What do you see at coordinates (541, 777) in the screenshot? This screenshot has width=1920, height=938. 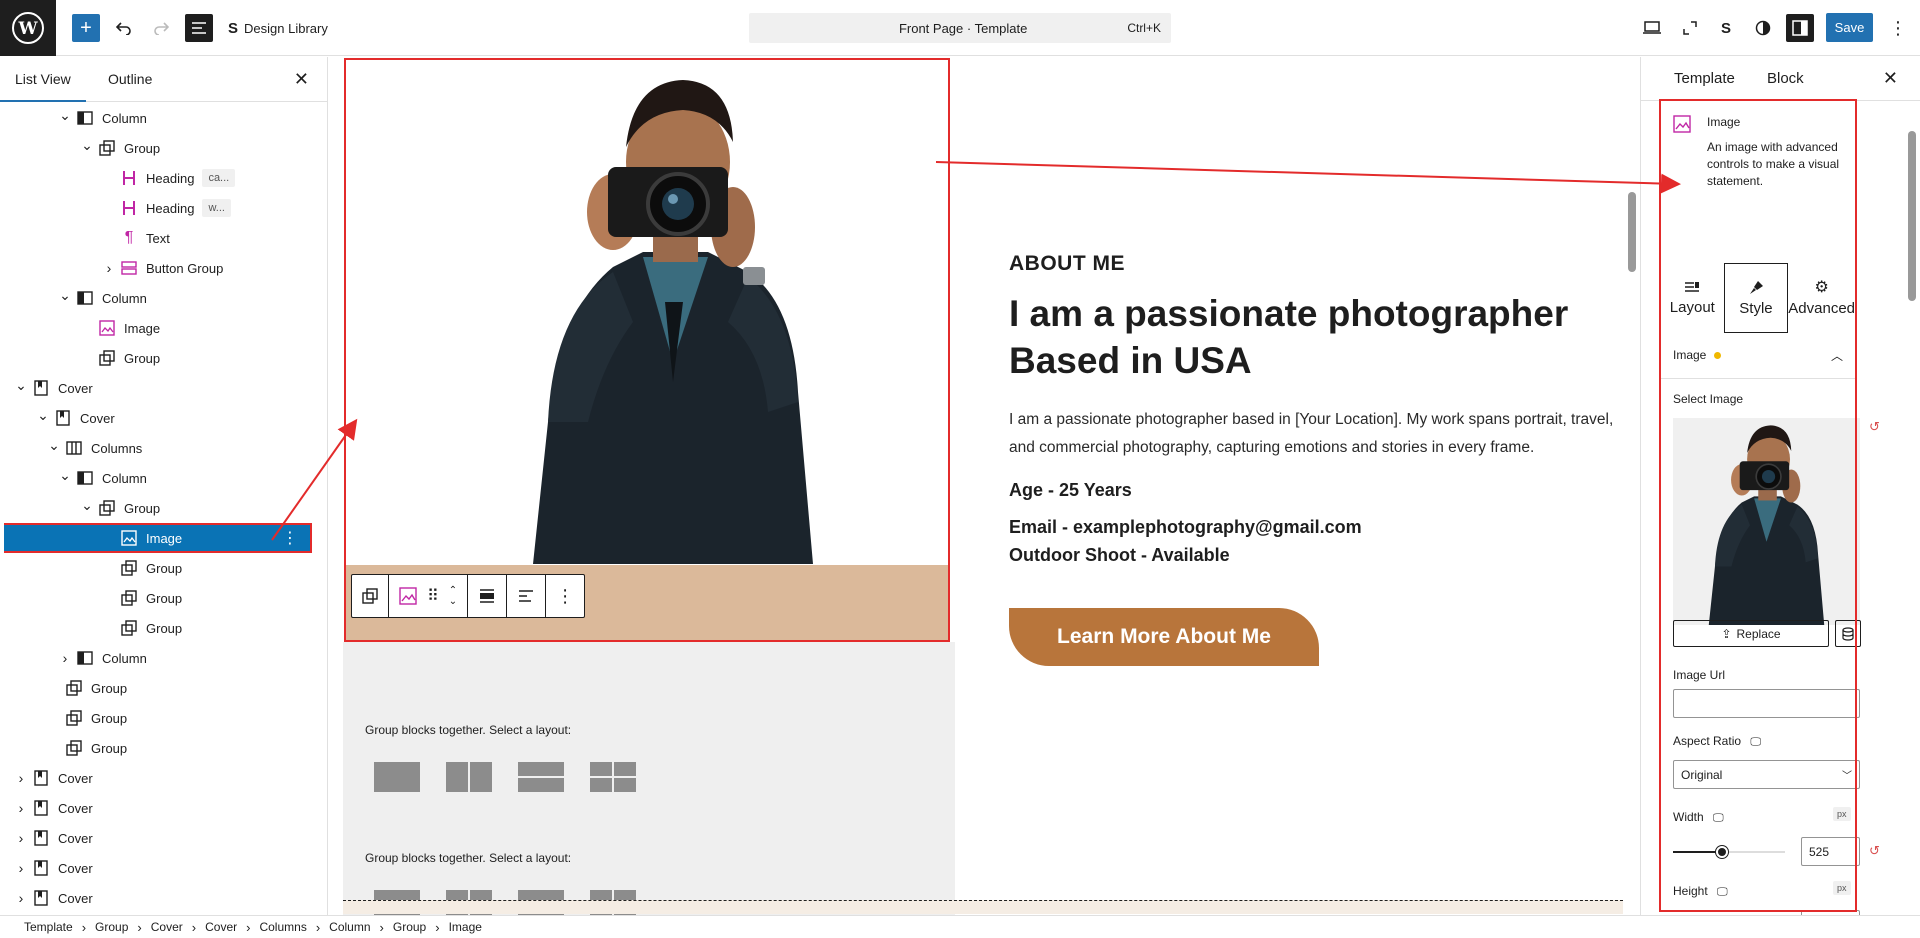 I see `layout-stack-option` at bounding box center [541, 777].